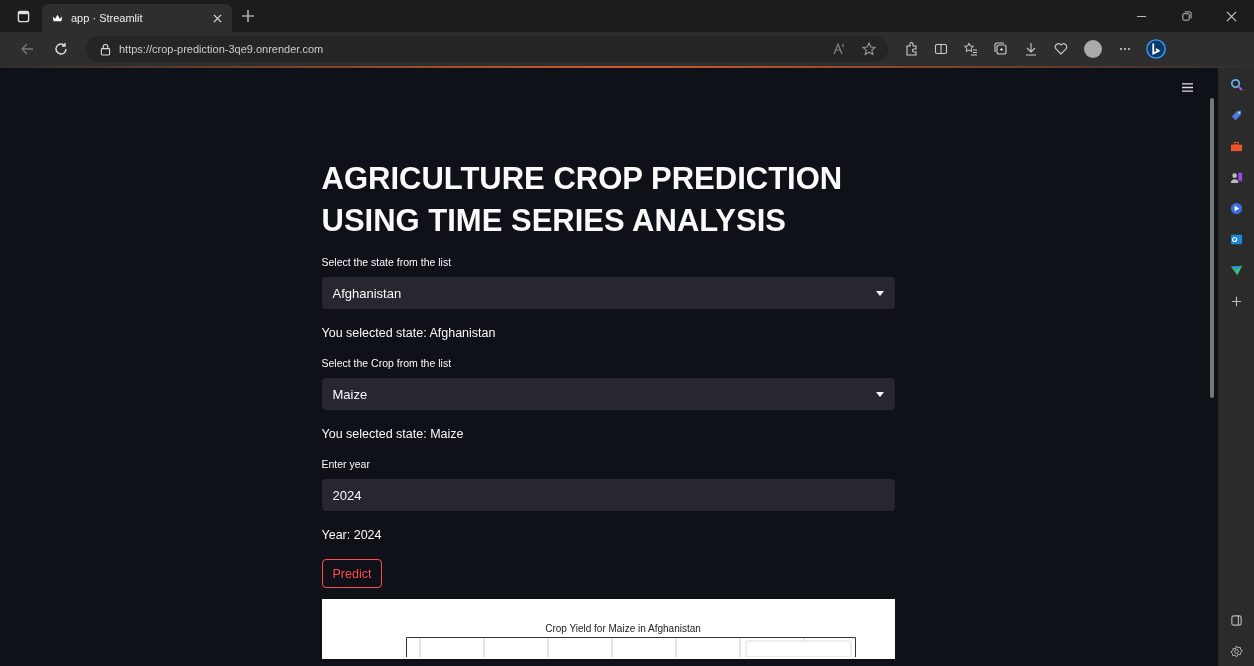 The height and width of the screenshot is (666, 1254). I want to click on dropdown: Maize, so click(608, 394).